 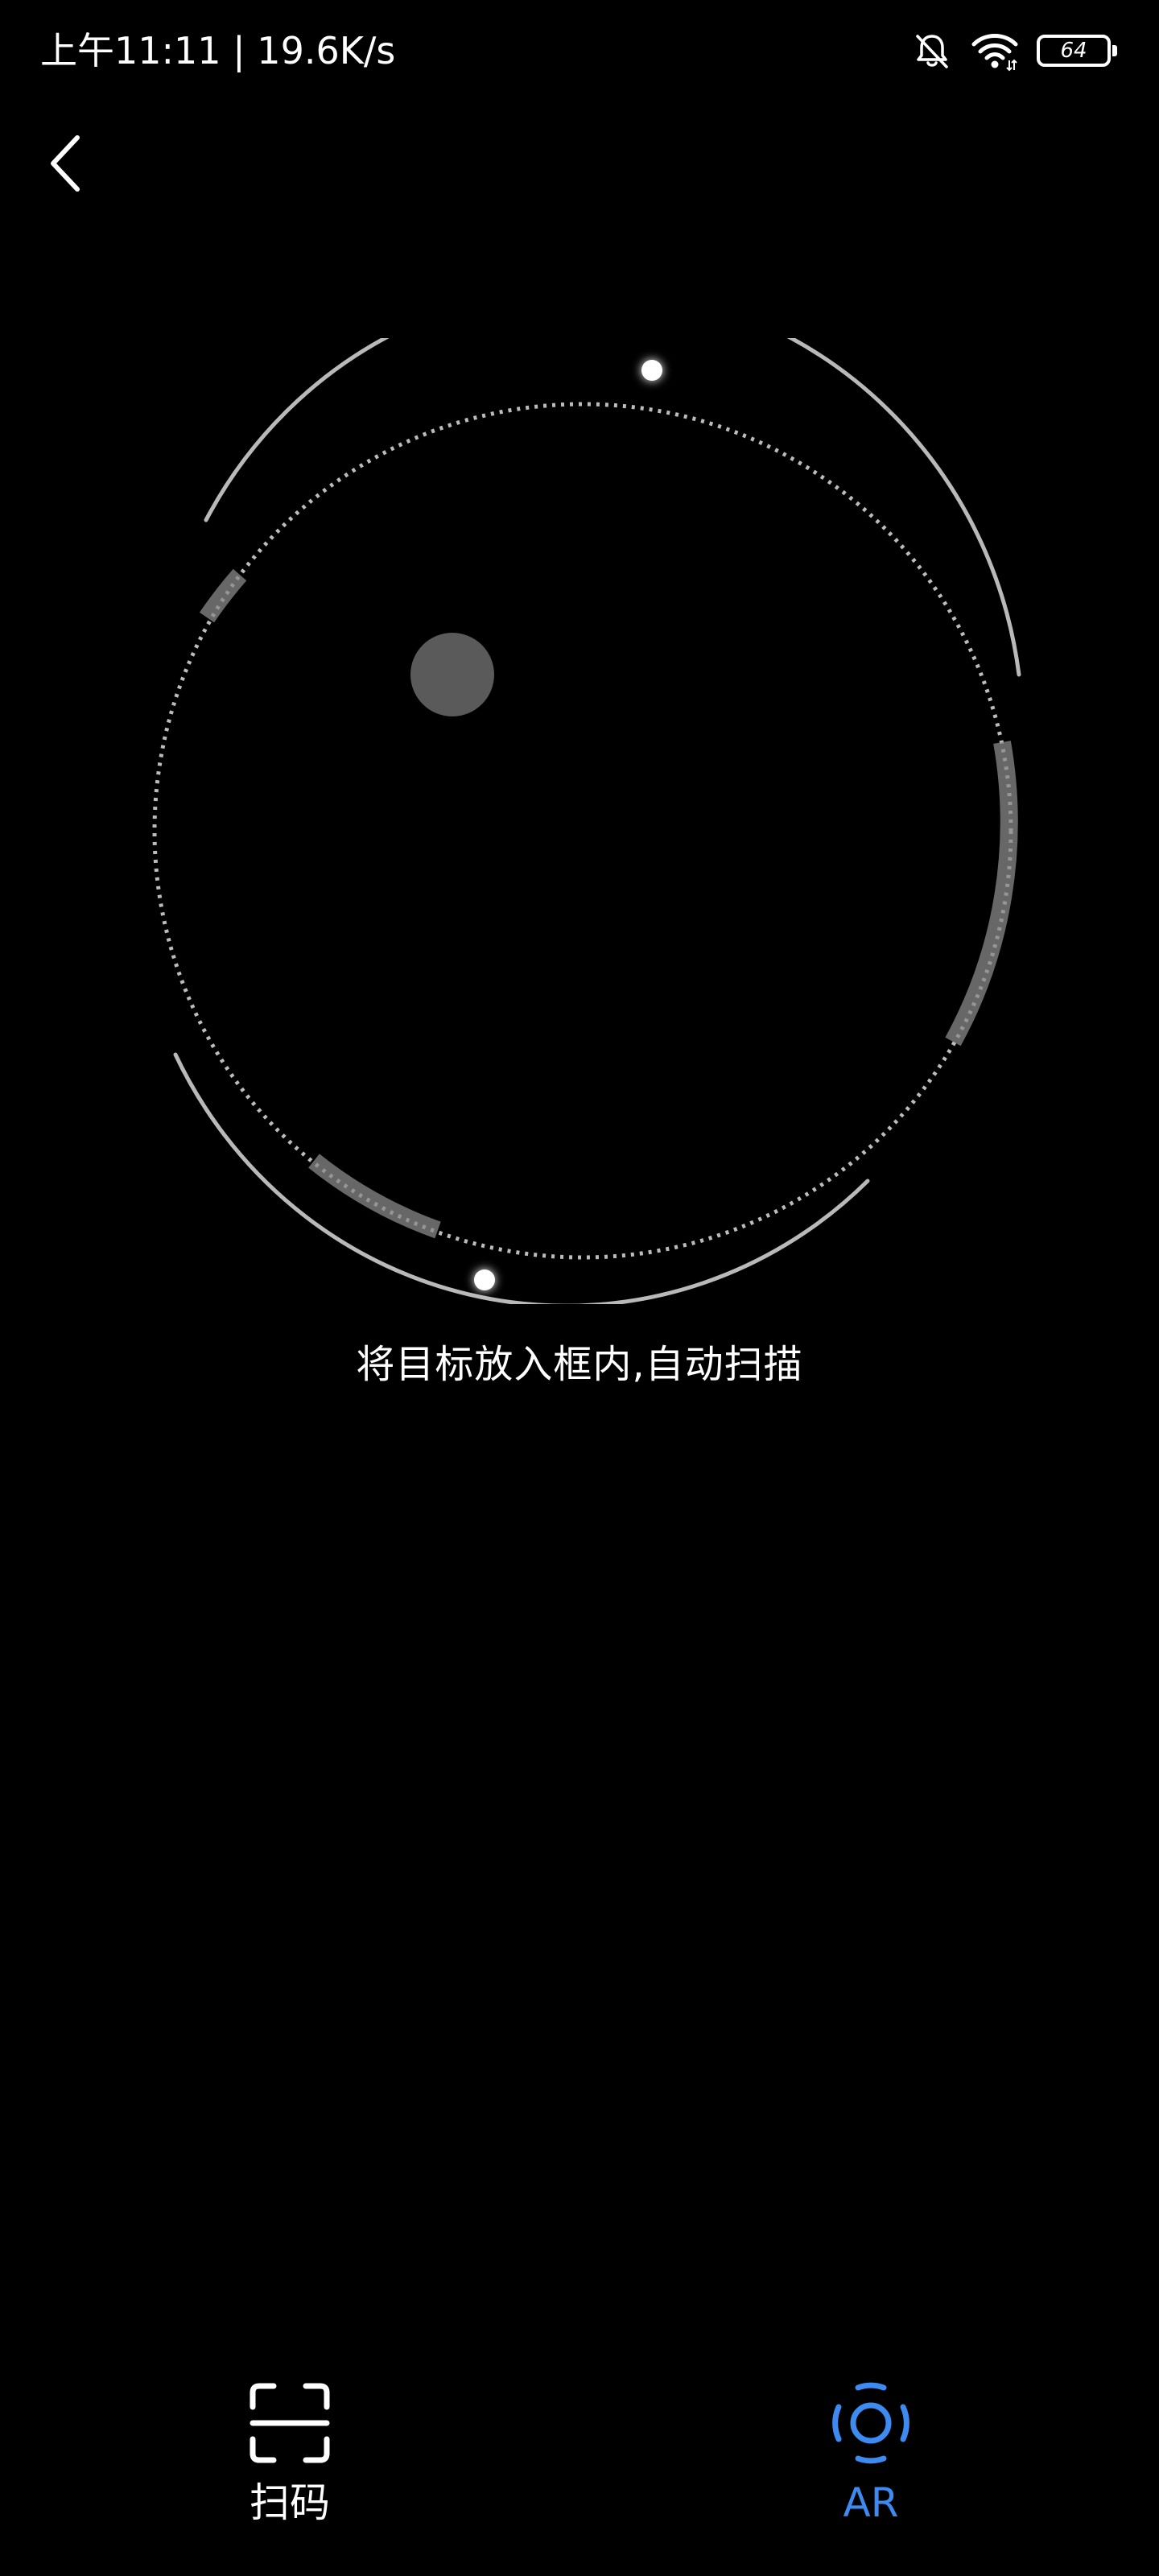 I want to click on focus-dot, so click(x=452, y=674).